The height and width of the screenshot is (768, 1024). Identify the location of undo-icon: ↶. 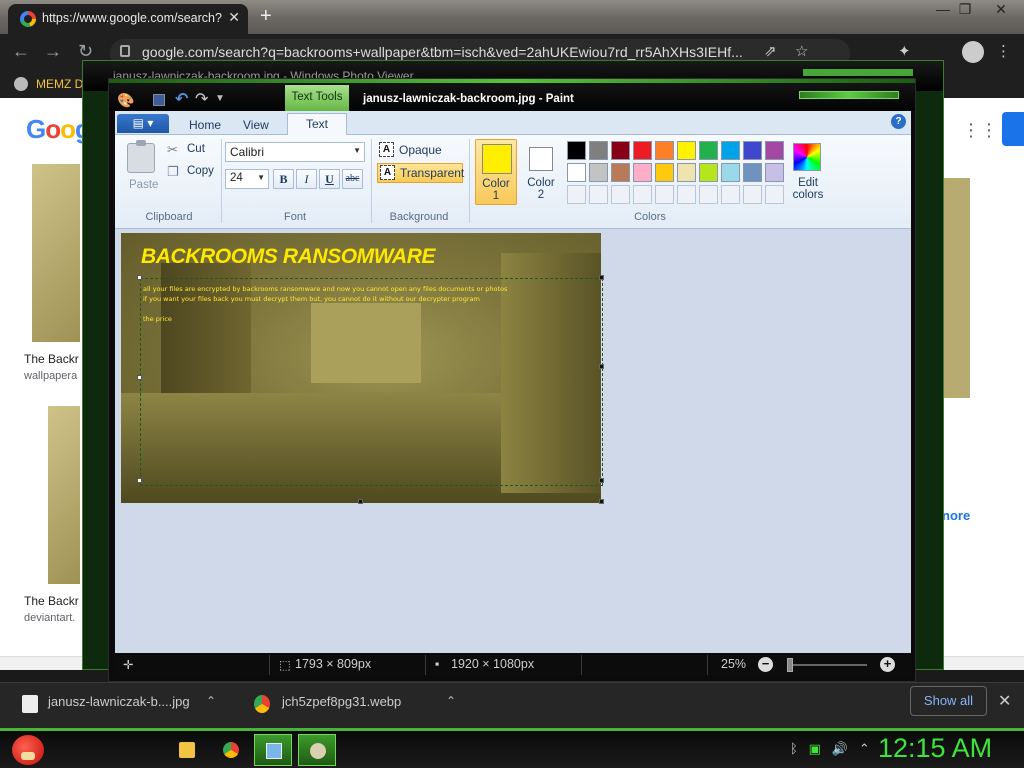
(181, 99).